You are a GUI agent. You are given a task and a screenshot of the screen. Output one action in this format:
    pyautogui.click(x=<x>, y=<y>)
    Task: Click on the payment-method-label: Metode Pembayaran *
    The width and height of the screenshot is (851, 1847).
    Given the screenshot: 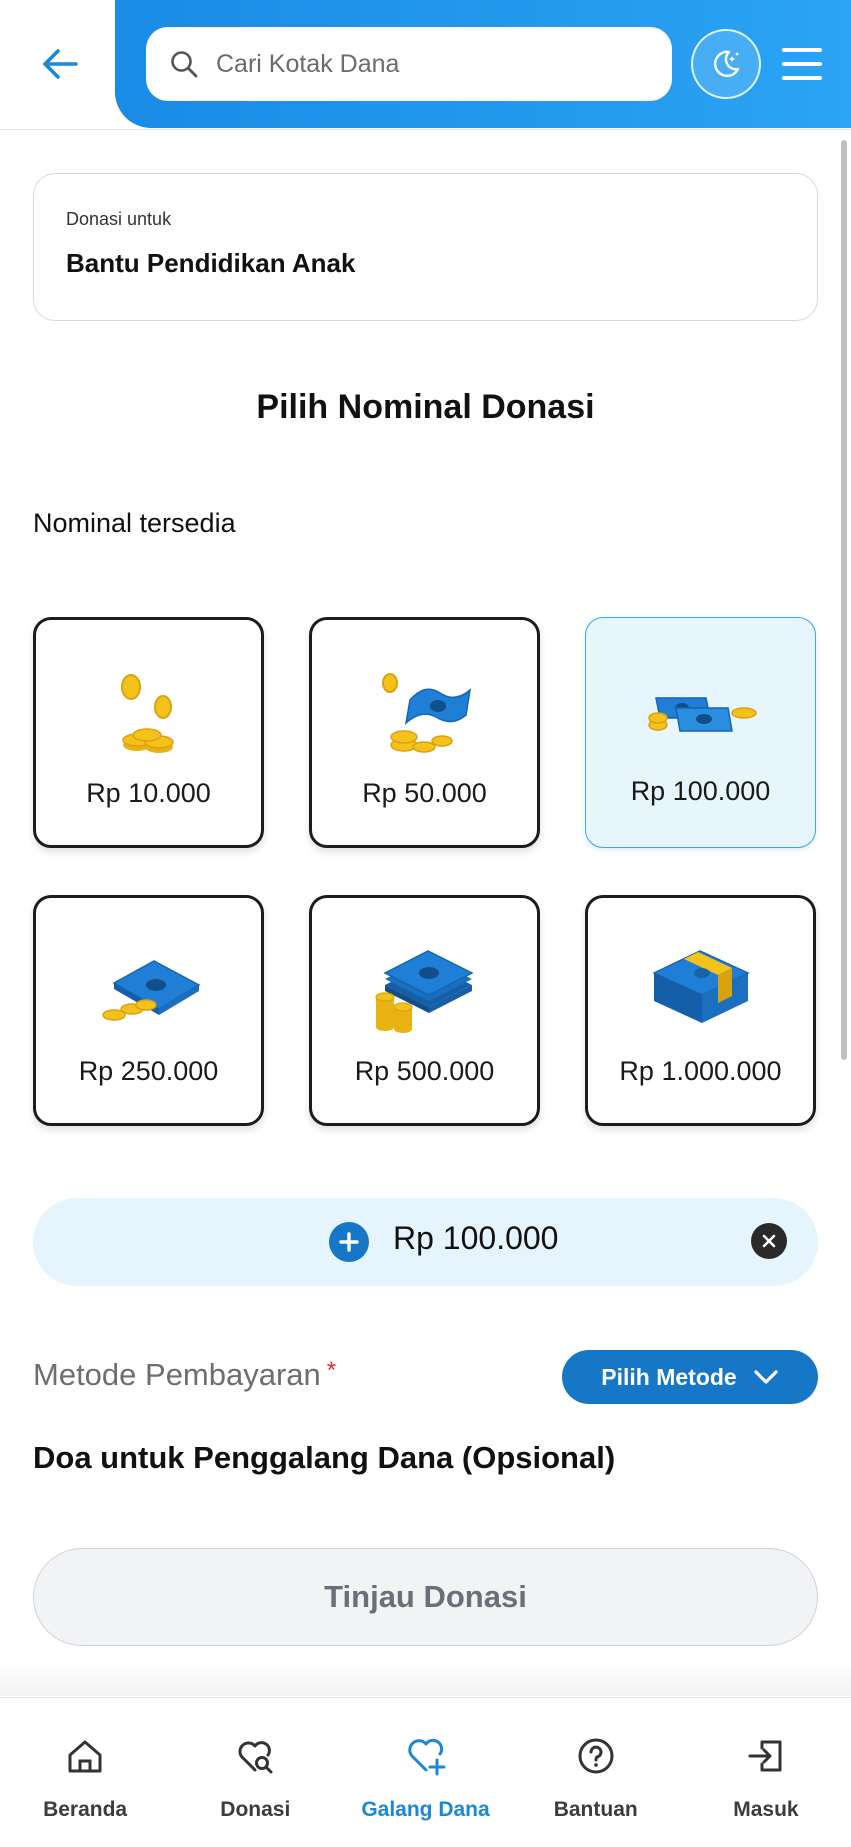 What is the action you would take?
    pyautogui.click(x=184, y=1375)
    